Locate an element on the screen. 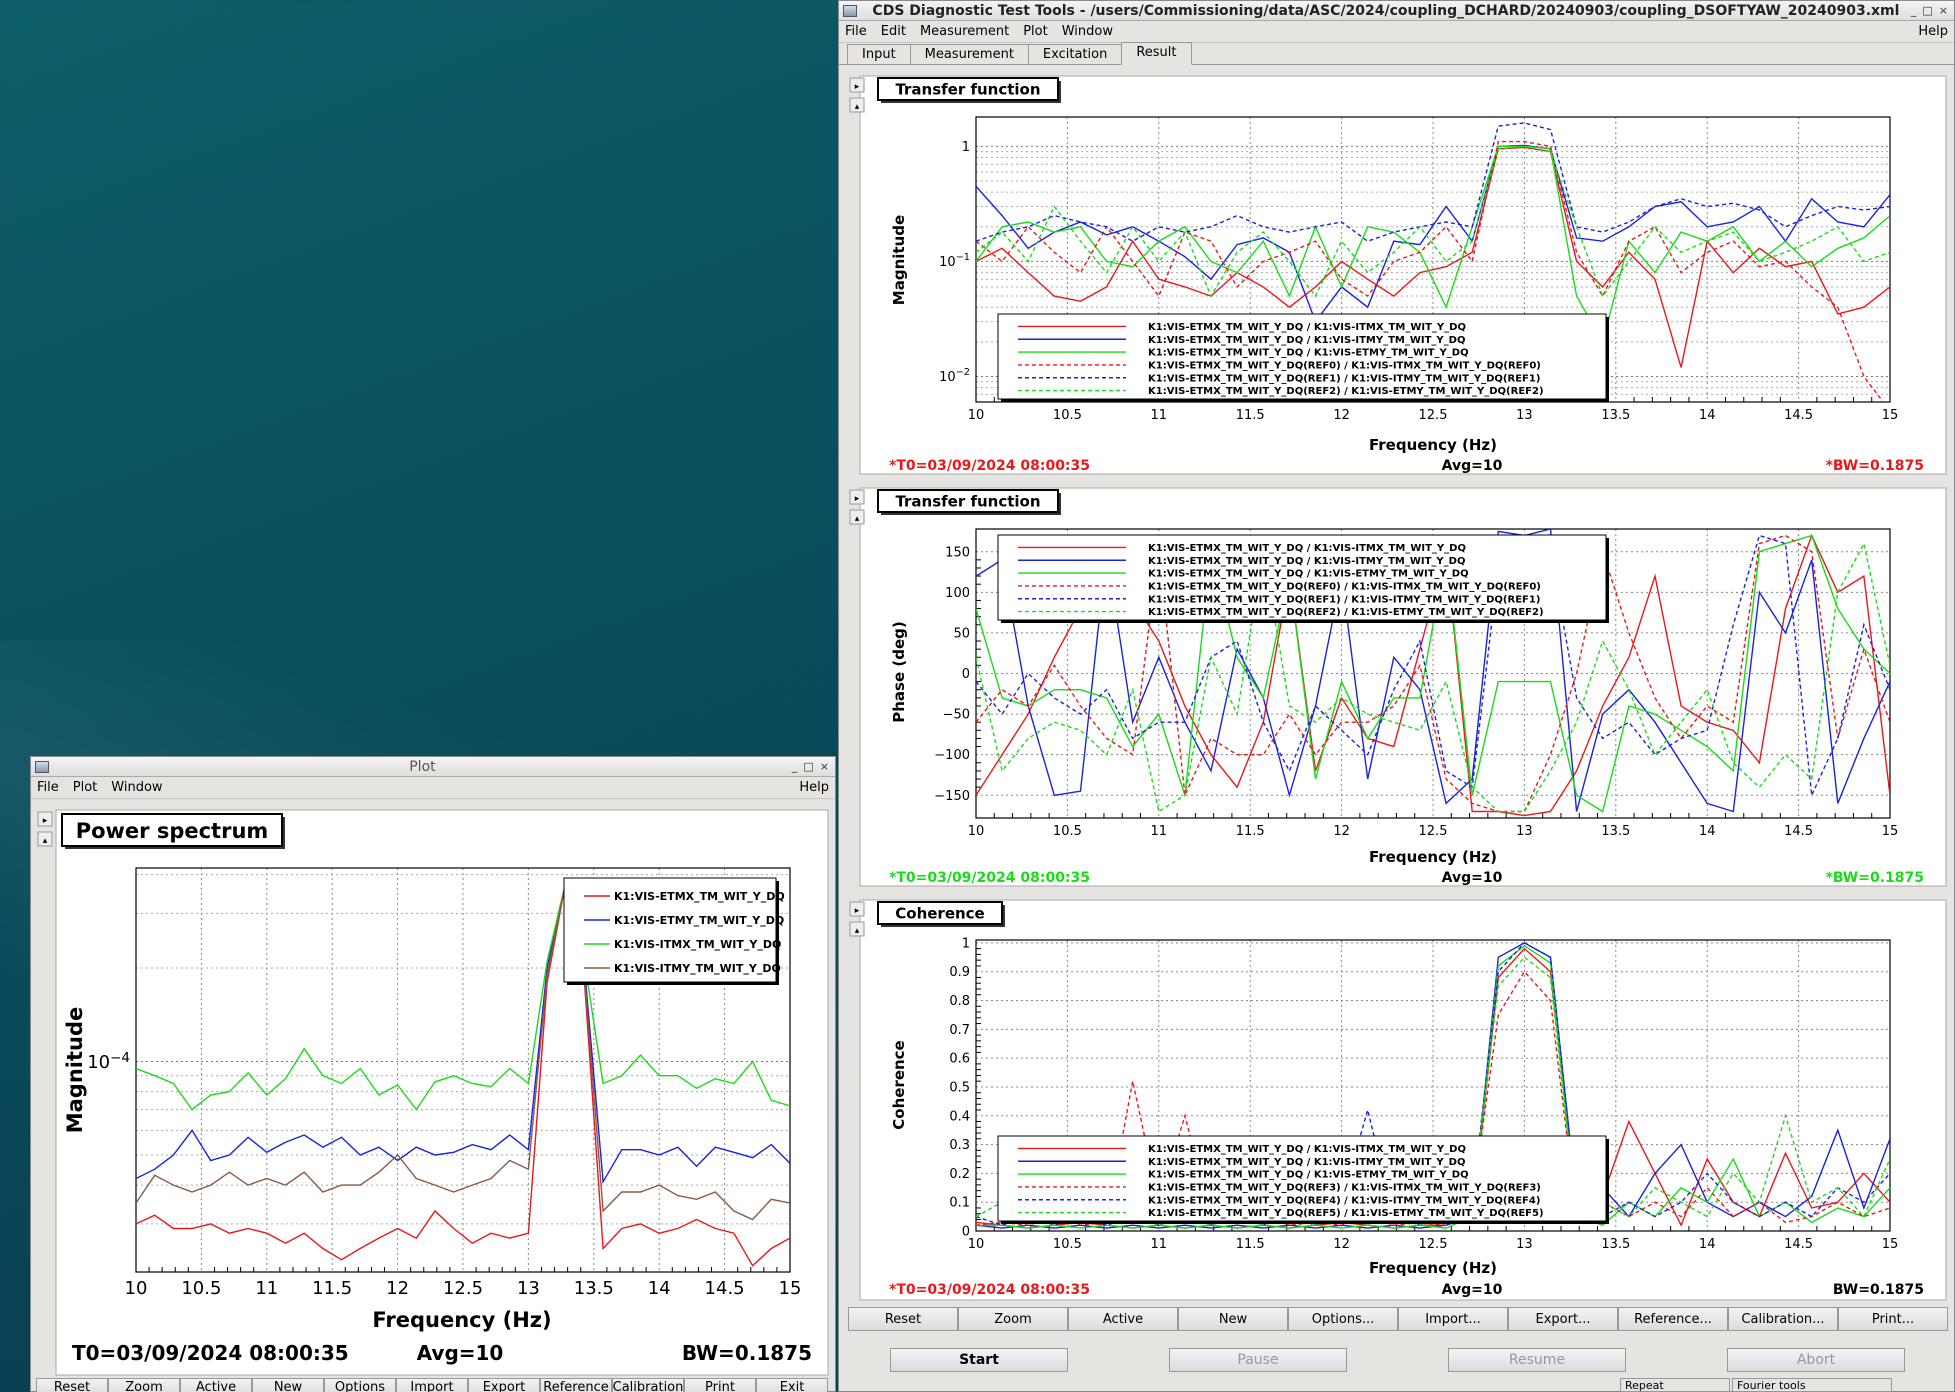 The image size is (1955, 1392). plot-new-button: New is located at coordinates (288, 1385).